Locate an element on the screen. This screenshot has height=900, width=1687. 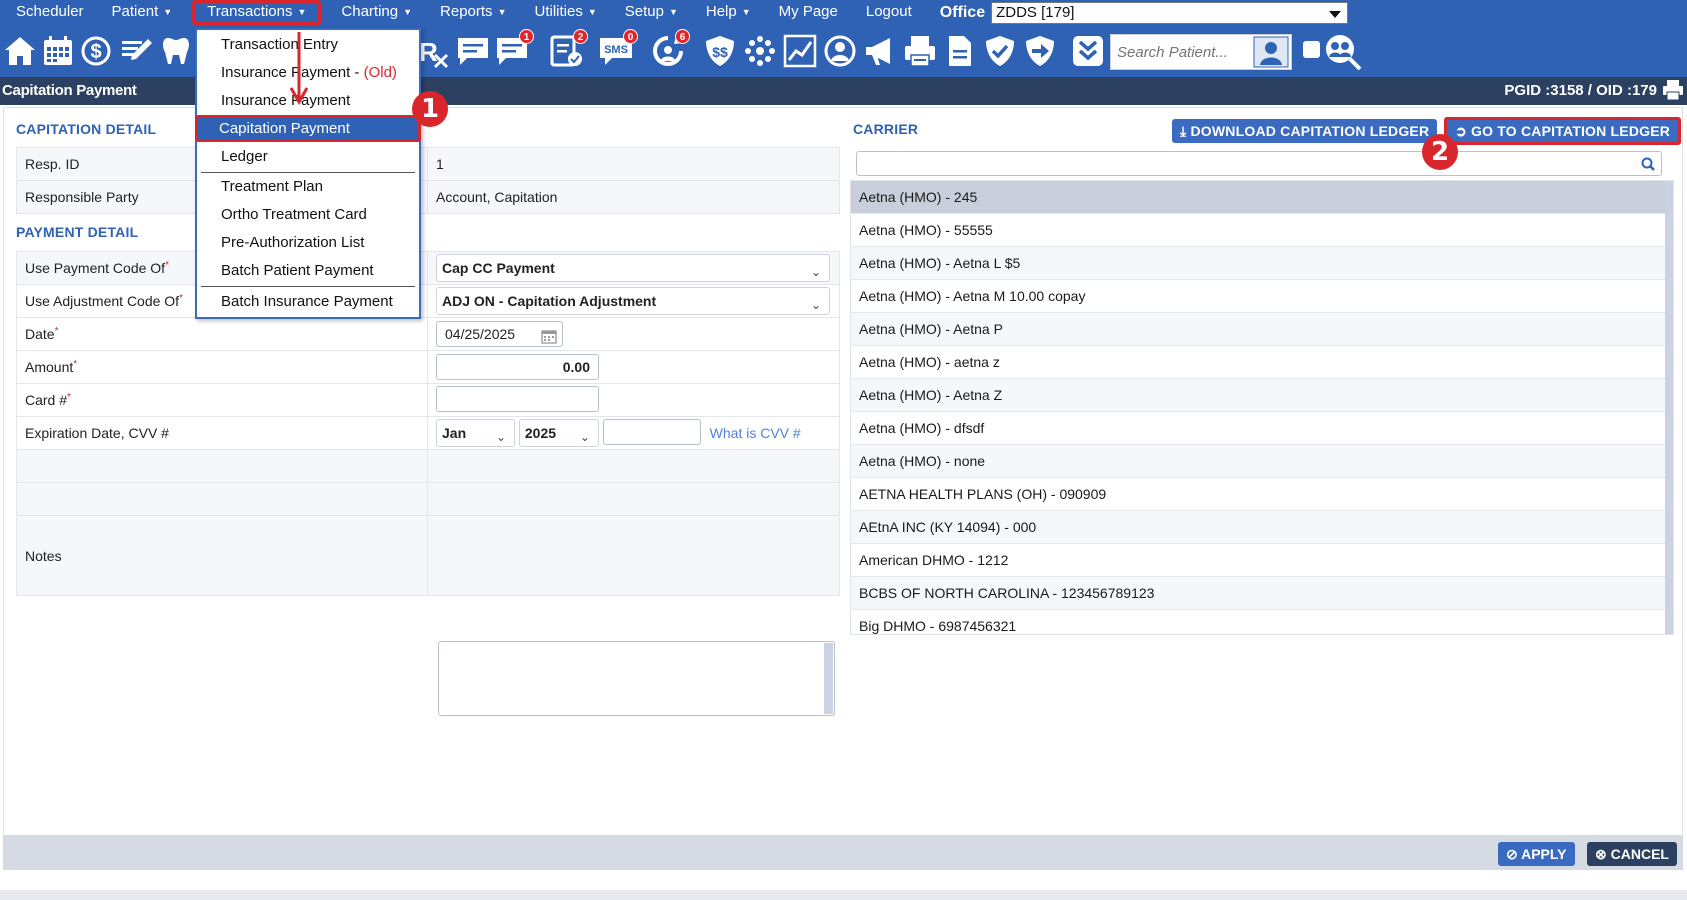
menu-charting: Charting ▼ is located at coordinates (376, 12).